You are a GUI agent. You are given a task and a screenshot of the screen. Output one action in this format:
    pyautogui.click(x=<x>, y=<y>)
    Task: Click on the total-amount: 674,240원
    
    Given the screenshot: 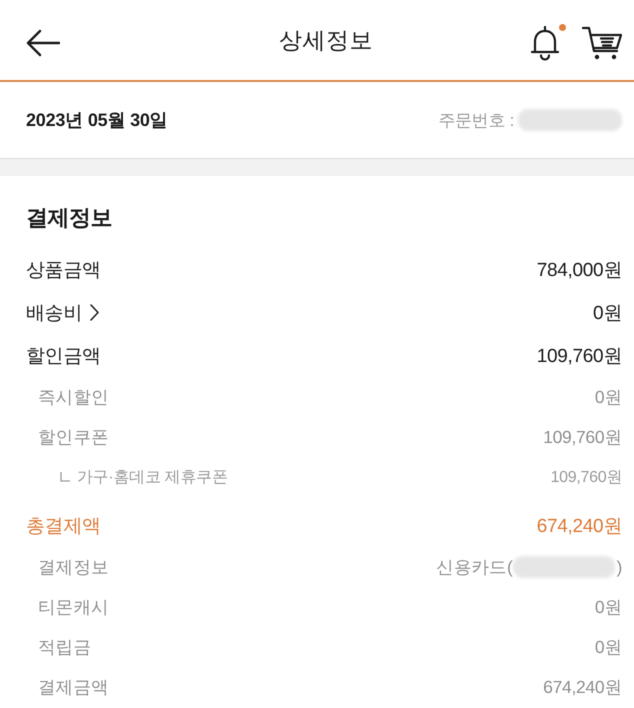 What is the action you would take?
    pyautogui.click(x=579, y=526)
    